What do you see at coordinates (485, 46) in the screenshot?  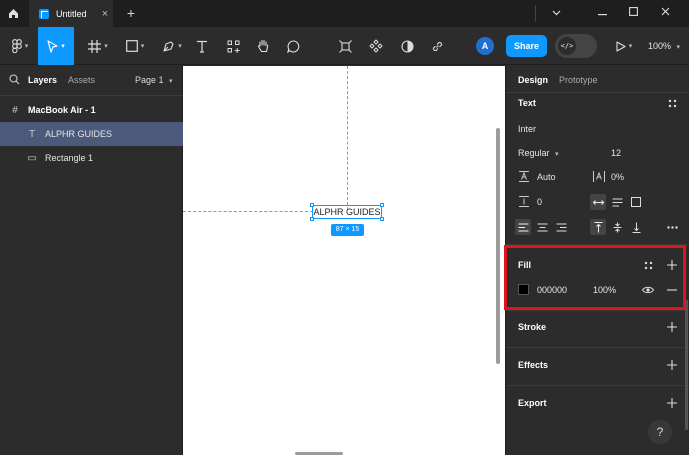 I see `avatar: A` at bounding box center [485, 46].